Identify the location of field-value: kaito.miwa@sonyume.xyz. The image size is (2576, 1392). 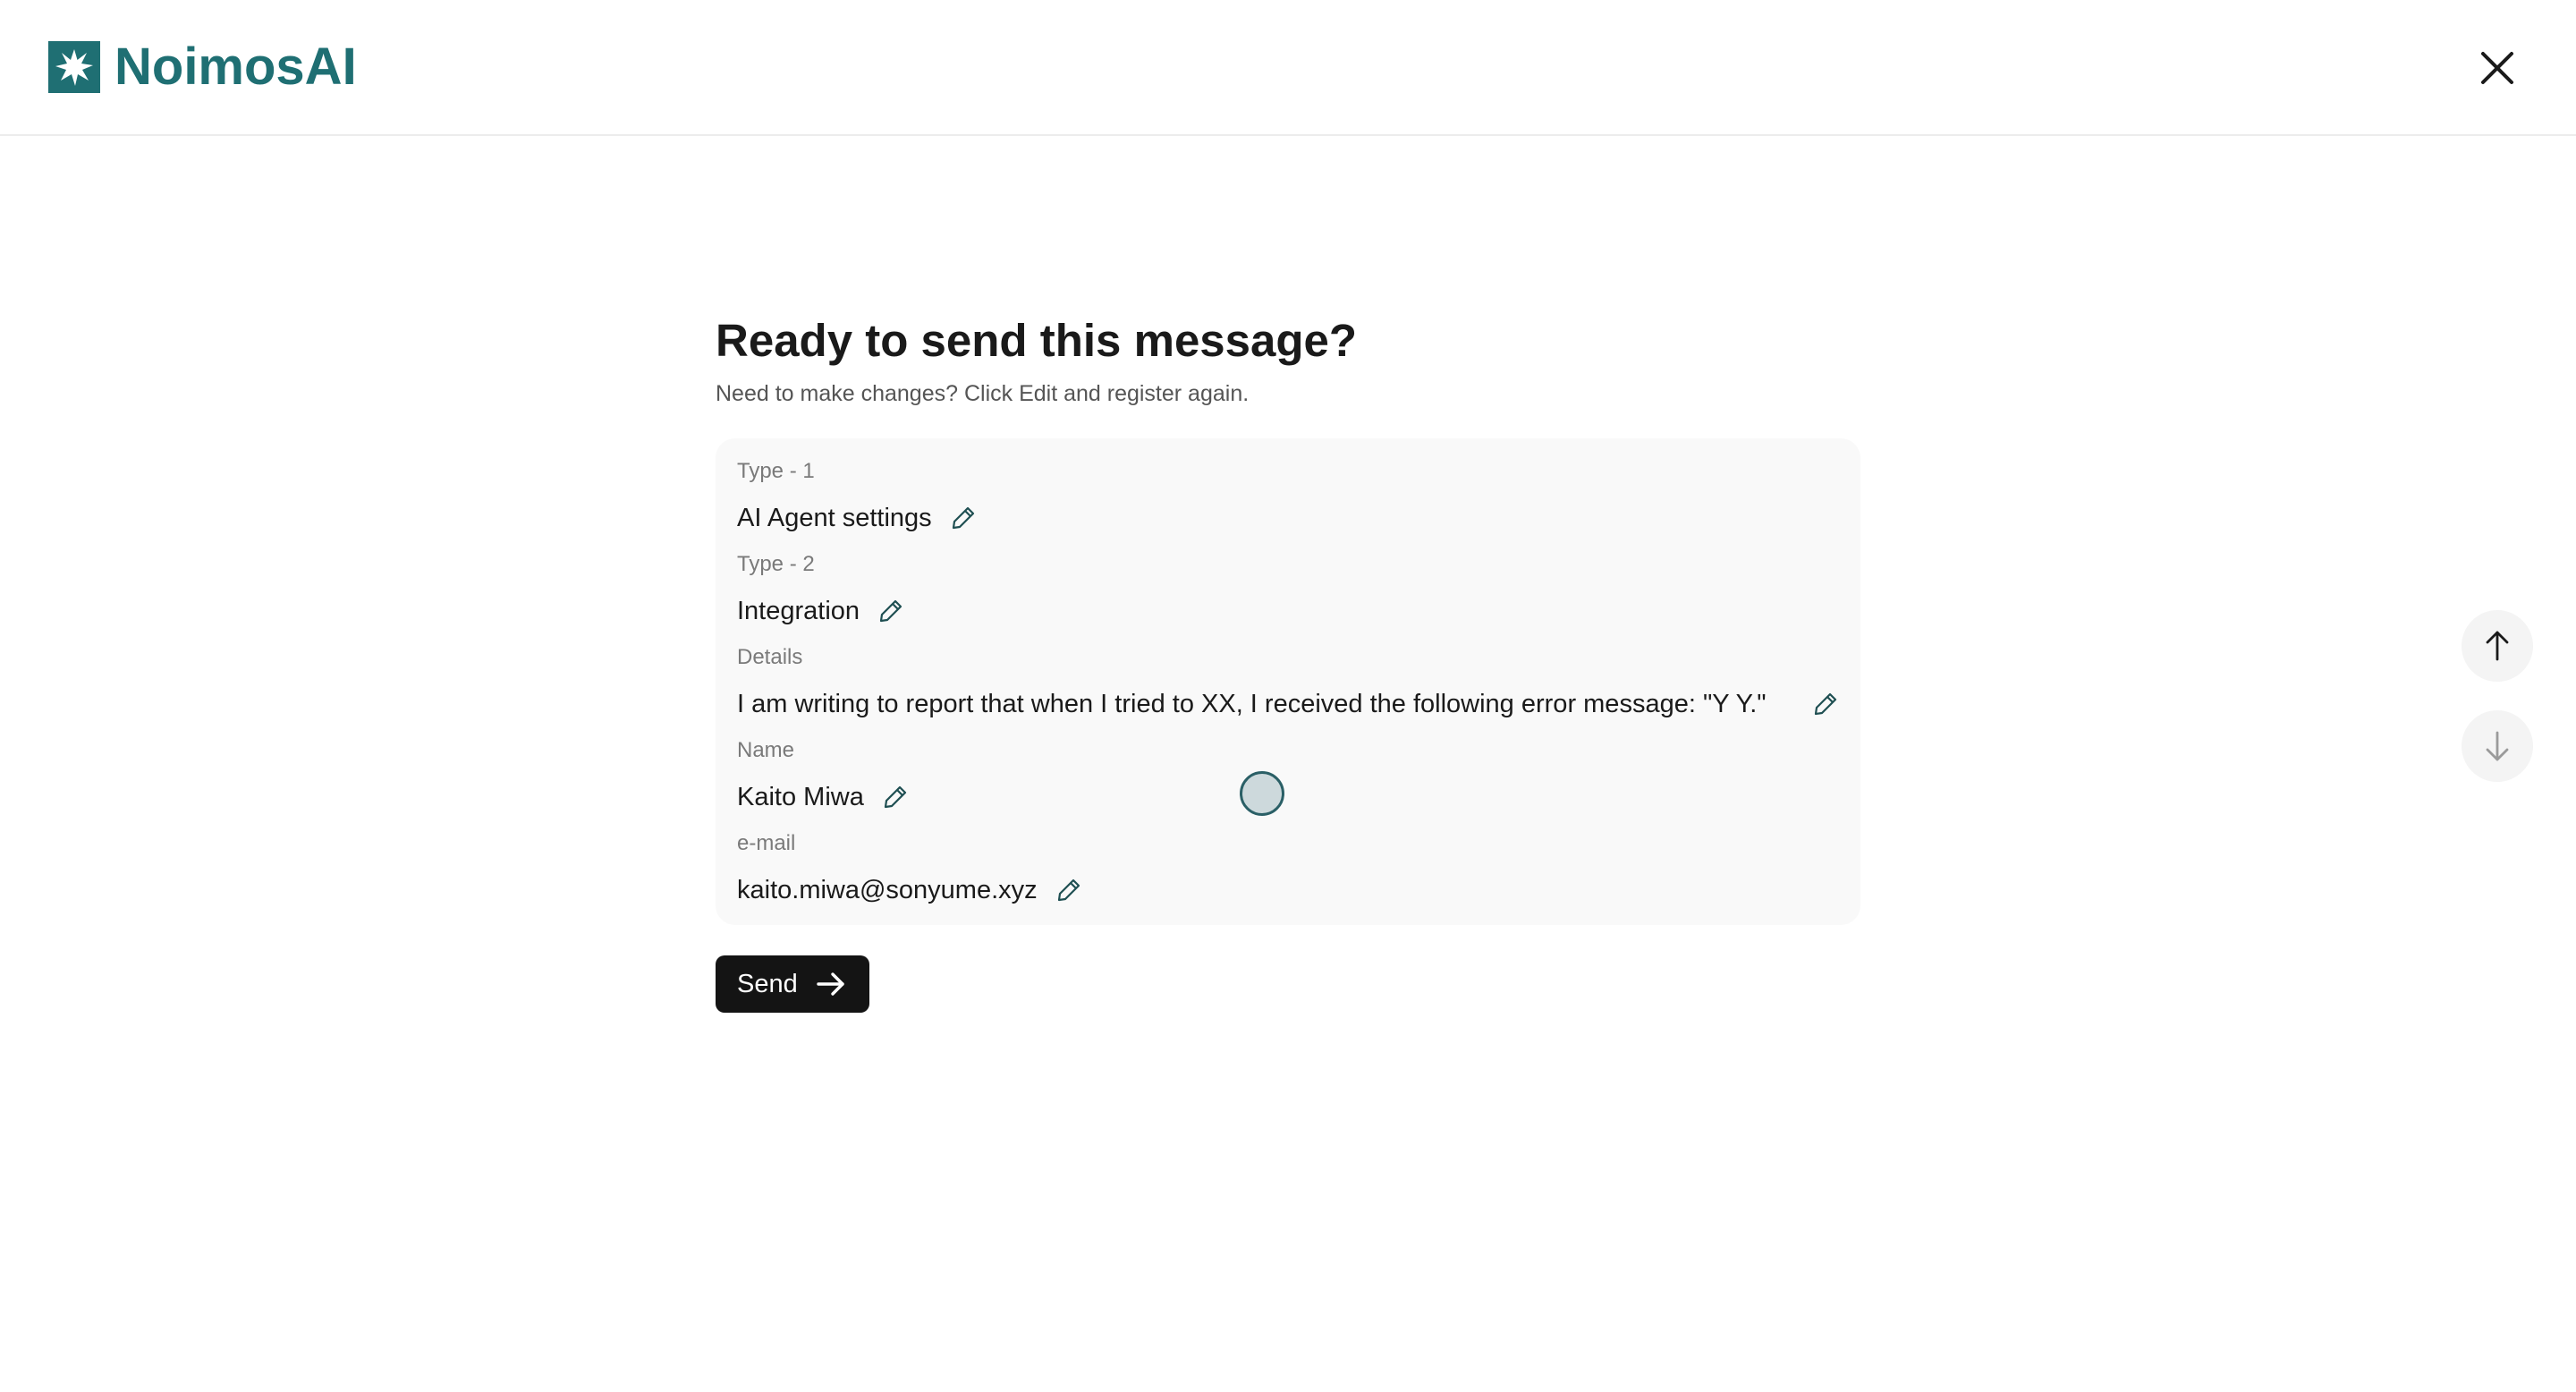
(887, 890).